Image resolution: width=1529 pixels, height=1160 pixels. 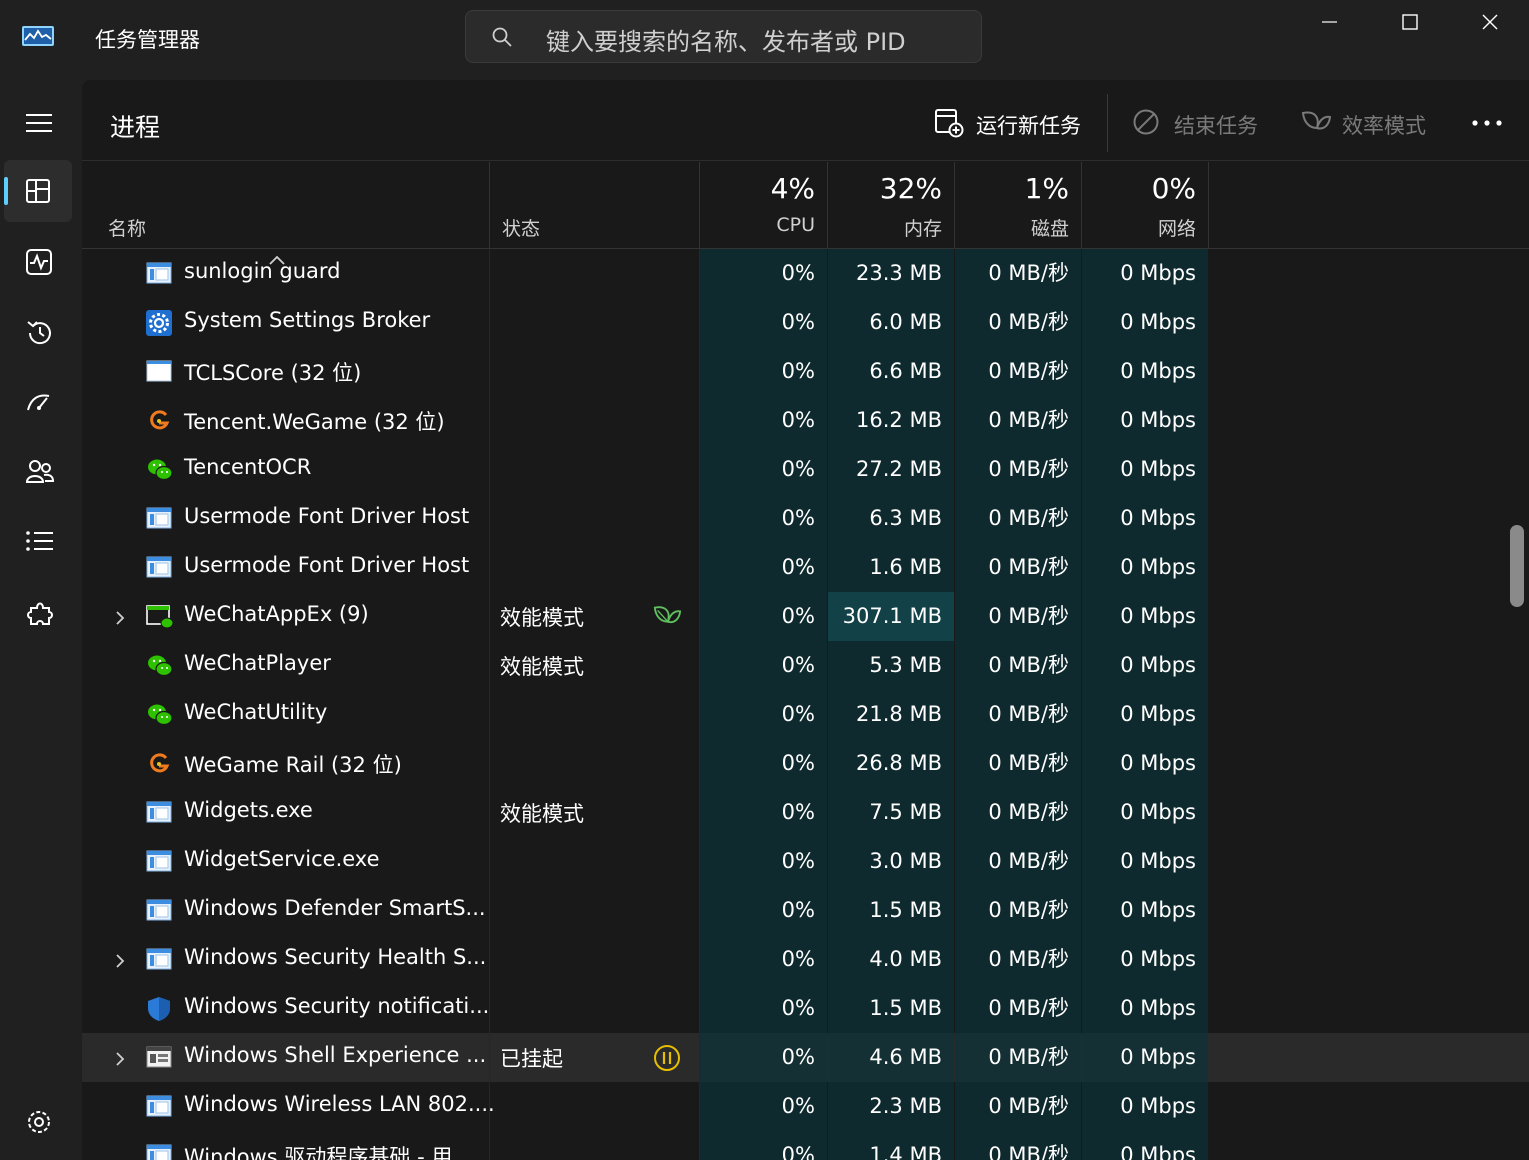 What do you see at coordinates (922, 229) in the screenshot?
I see `memory-label: 内存` at bounding box center [922, 229].